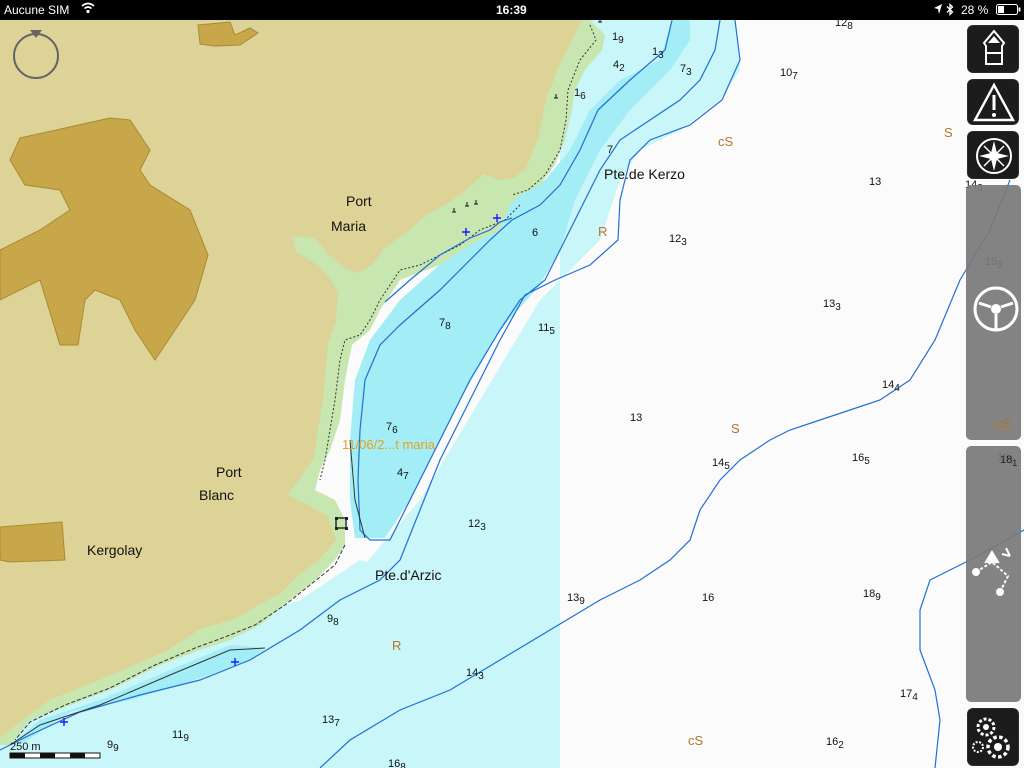 This screenshot has height=768, width=1024. I want to click on wifi-icon, so click(88, 9).